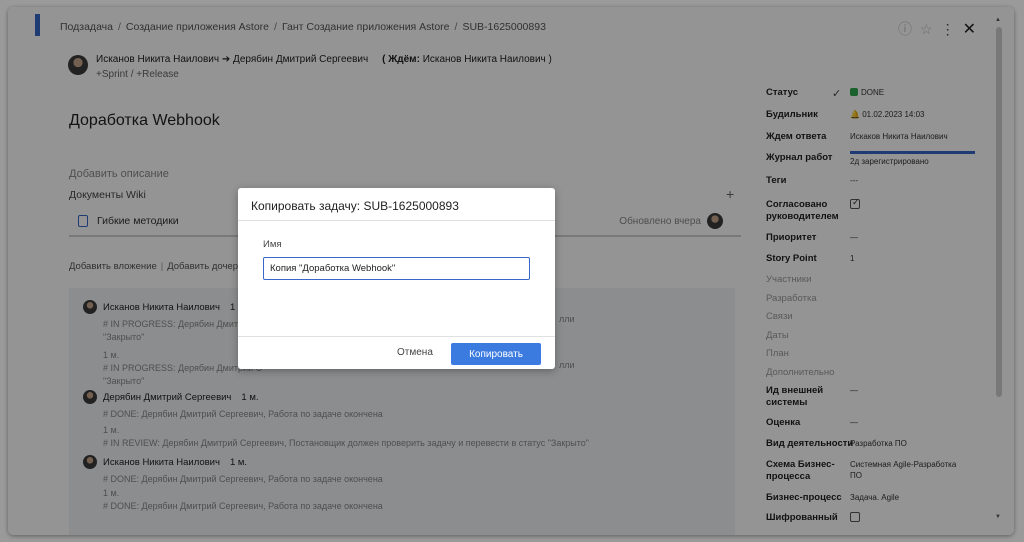 This screenshot has width=1024, height=542. I want to click on dialog-title: Копировать задачу: SUB-1625000893, so click(396, 204).